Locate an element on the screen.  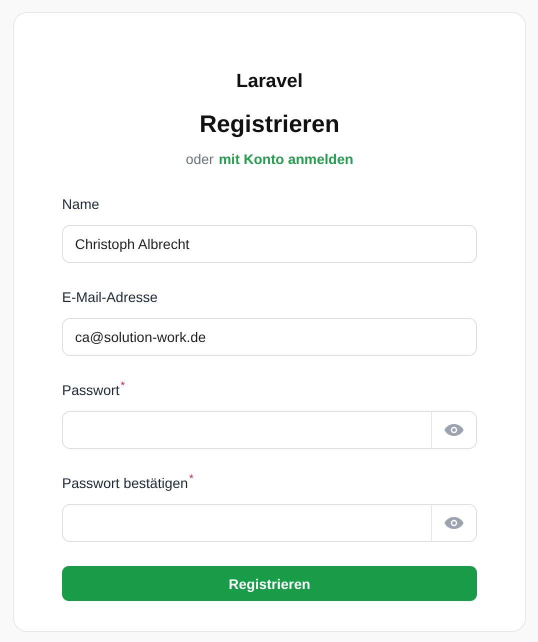
field-label: Name is located at coordinates (81, 204).